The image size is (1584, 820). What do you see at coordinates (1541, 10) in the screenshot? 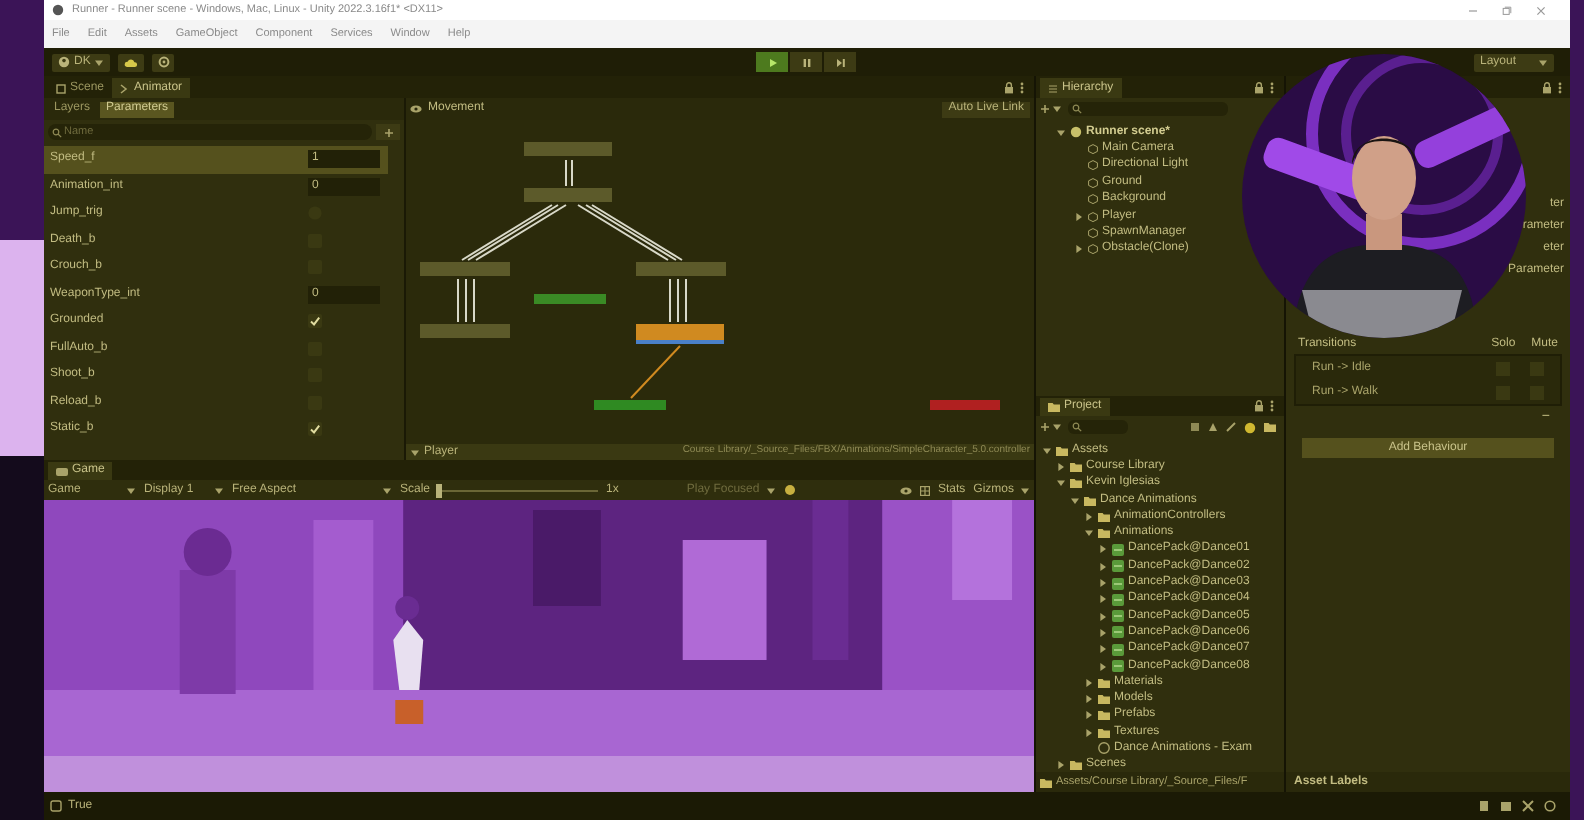
I see `close-icon` at bounding box center [1541, 10].